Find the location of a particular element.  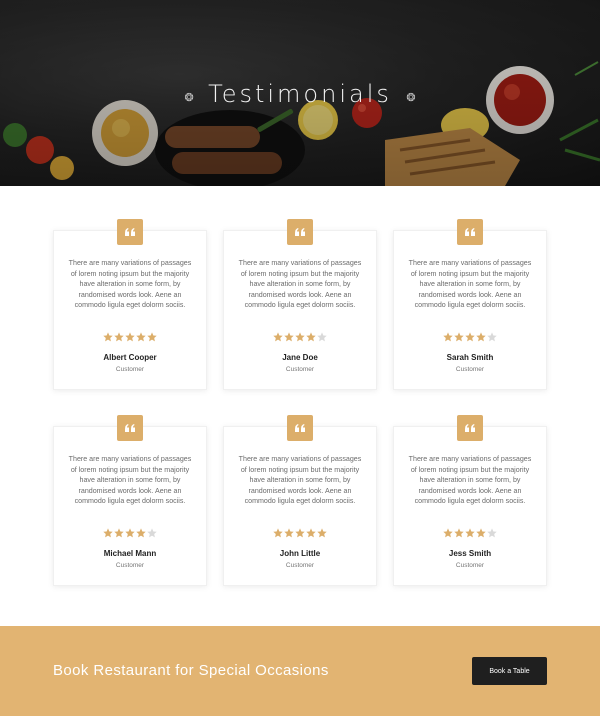

customer-name: John Little is located at coordinates (300, 553).